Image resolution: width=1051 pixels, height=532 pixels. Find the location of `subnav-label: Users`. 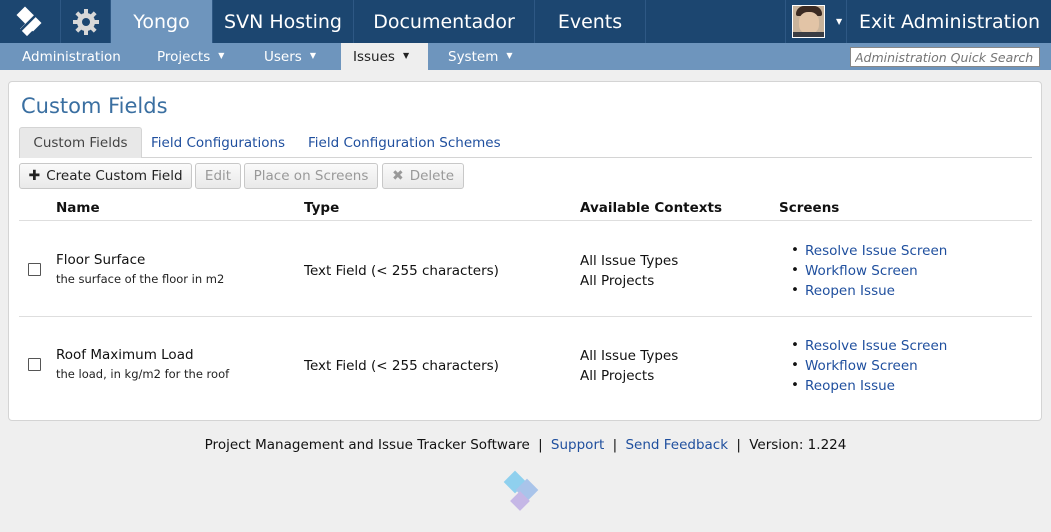

subnav-label: Users is located at coordinates (283, 56).